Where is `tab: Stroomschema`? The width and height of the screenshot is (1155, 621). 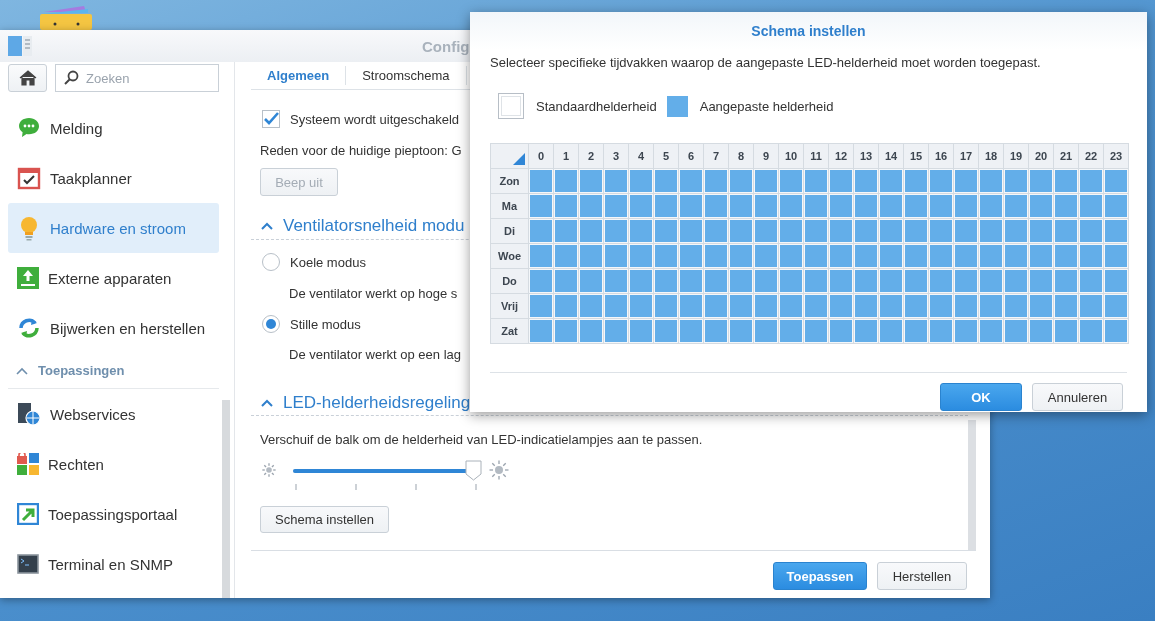 tab: Stroomschema is located at coordinates (406, 75).